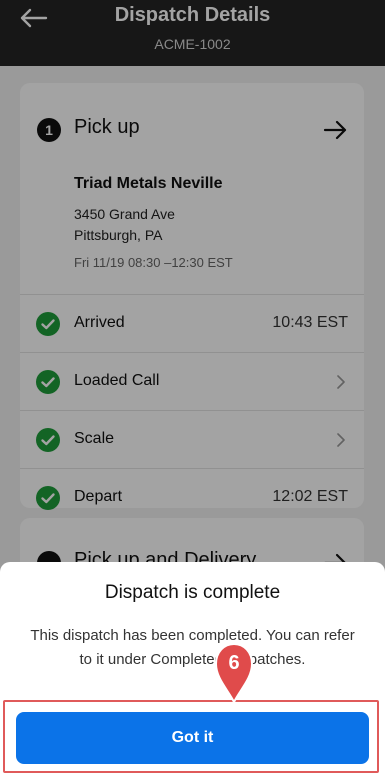 The height and width of the screenshot is (782, 385). What do you see at coordinates (192, 592) in the screenshot?
I see `sheet-title: Dispatch is complete` at bounding box center [192, 592].